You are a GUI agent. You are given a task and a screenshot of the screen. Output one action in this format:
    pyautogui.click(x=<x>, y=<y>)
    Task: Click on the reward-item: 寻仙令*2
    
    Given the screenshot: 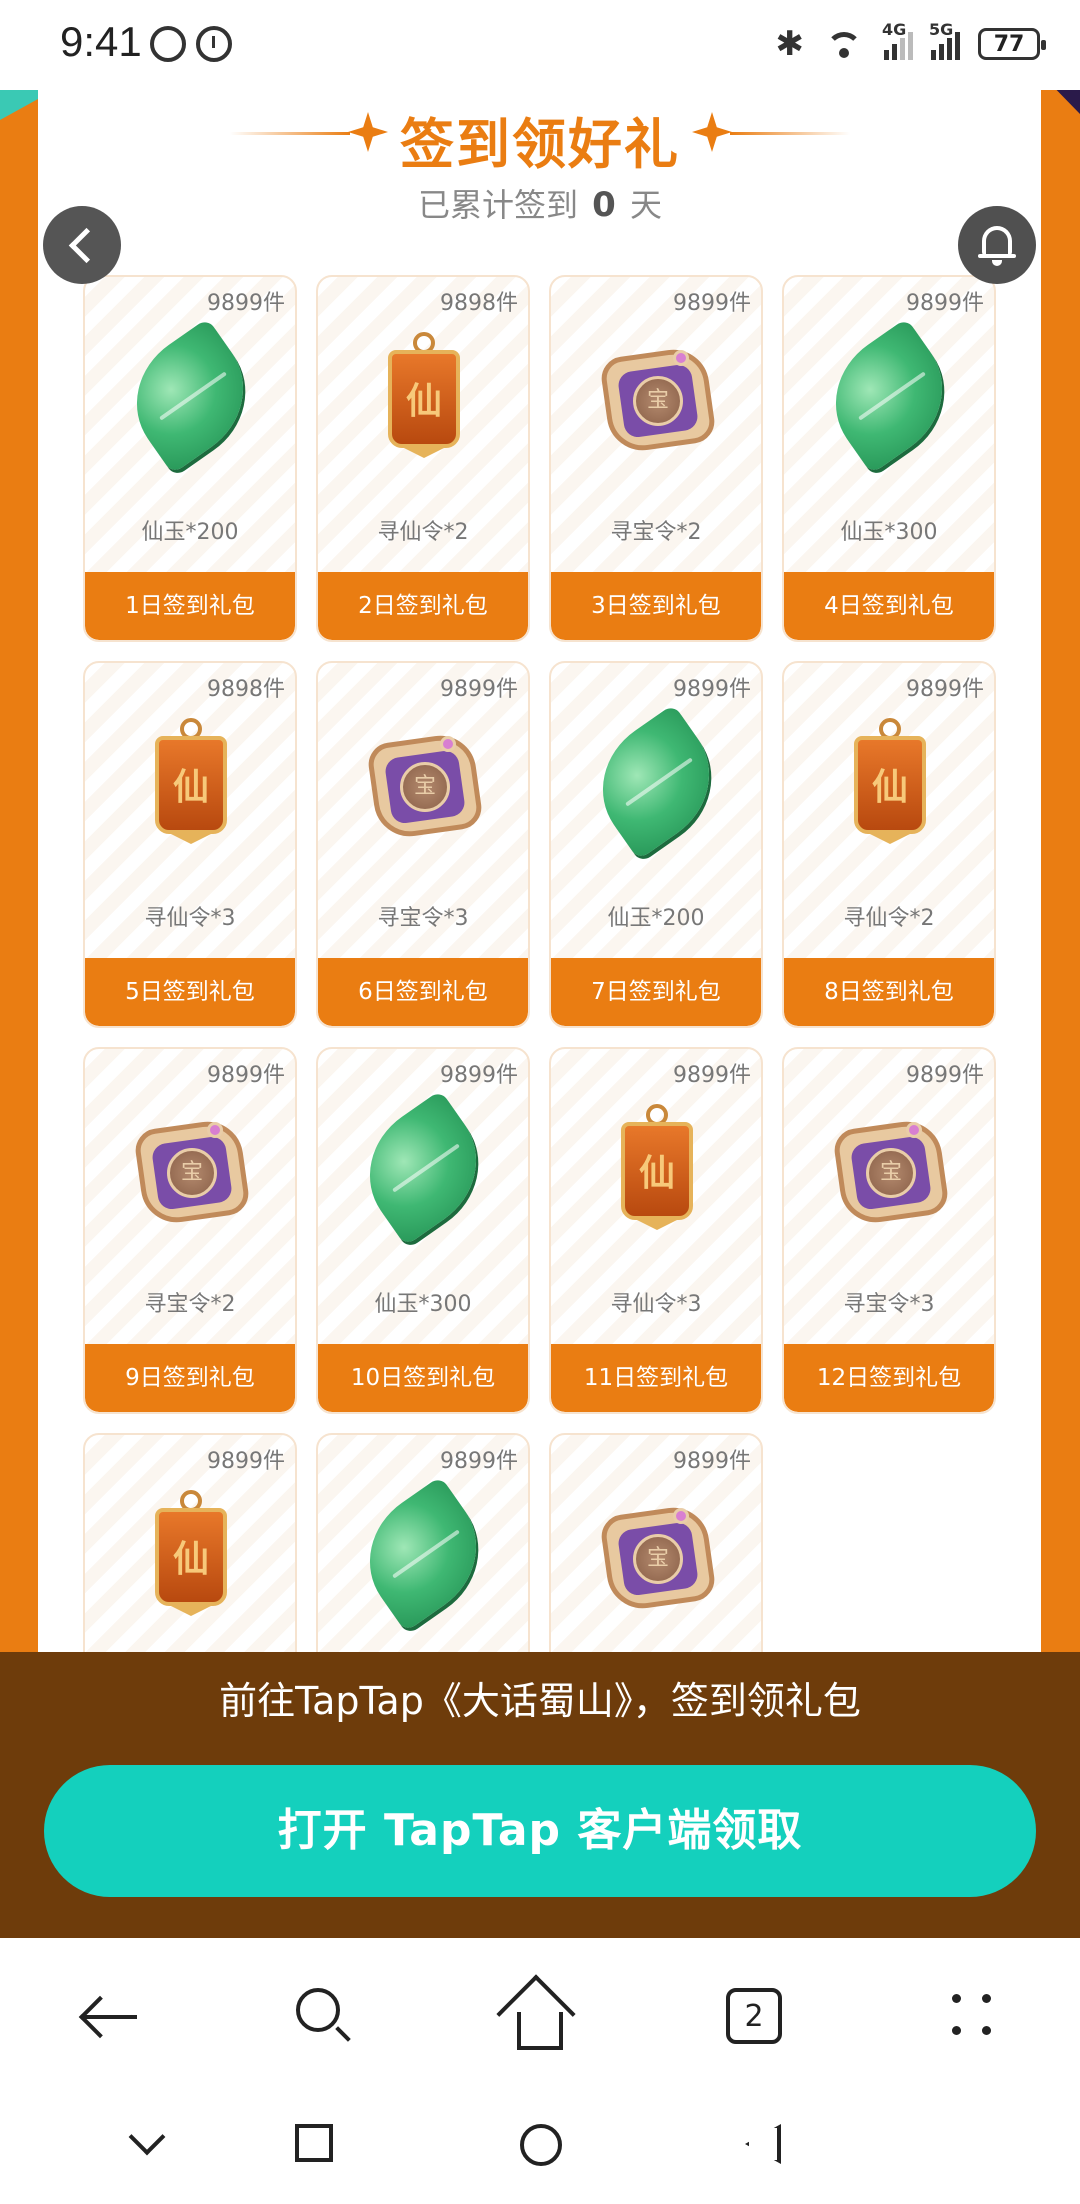 What is the action you would take?
    pyautogui.click(x=889, y=918)
    